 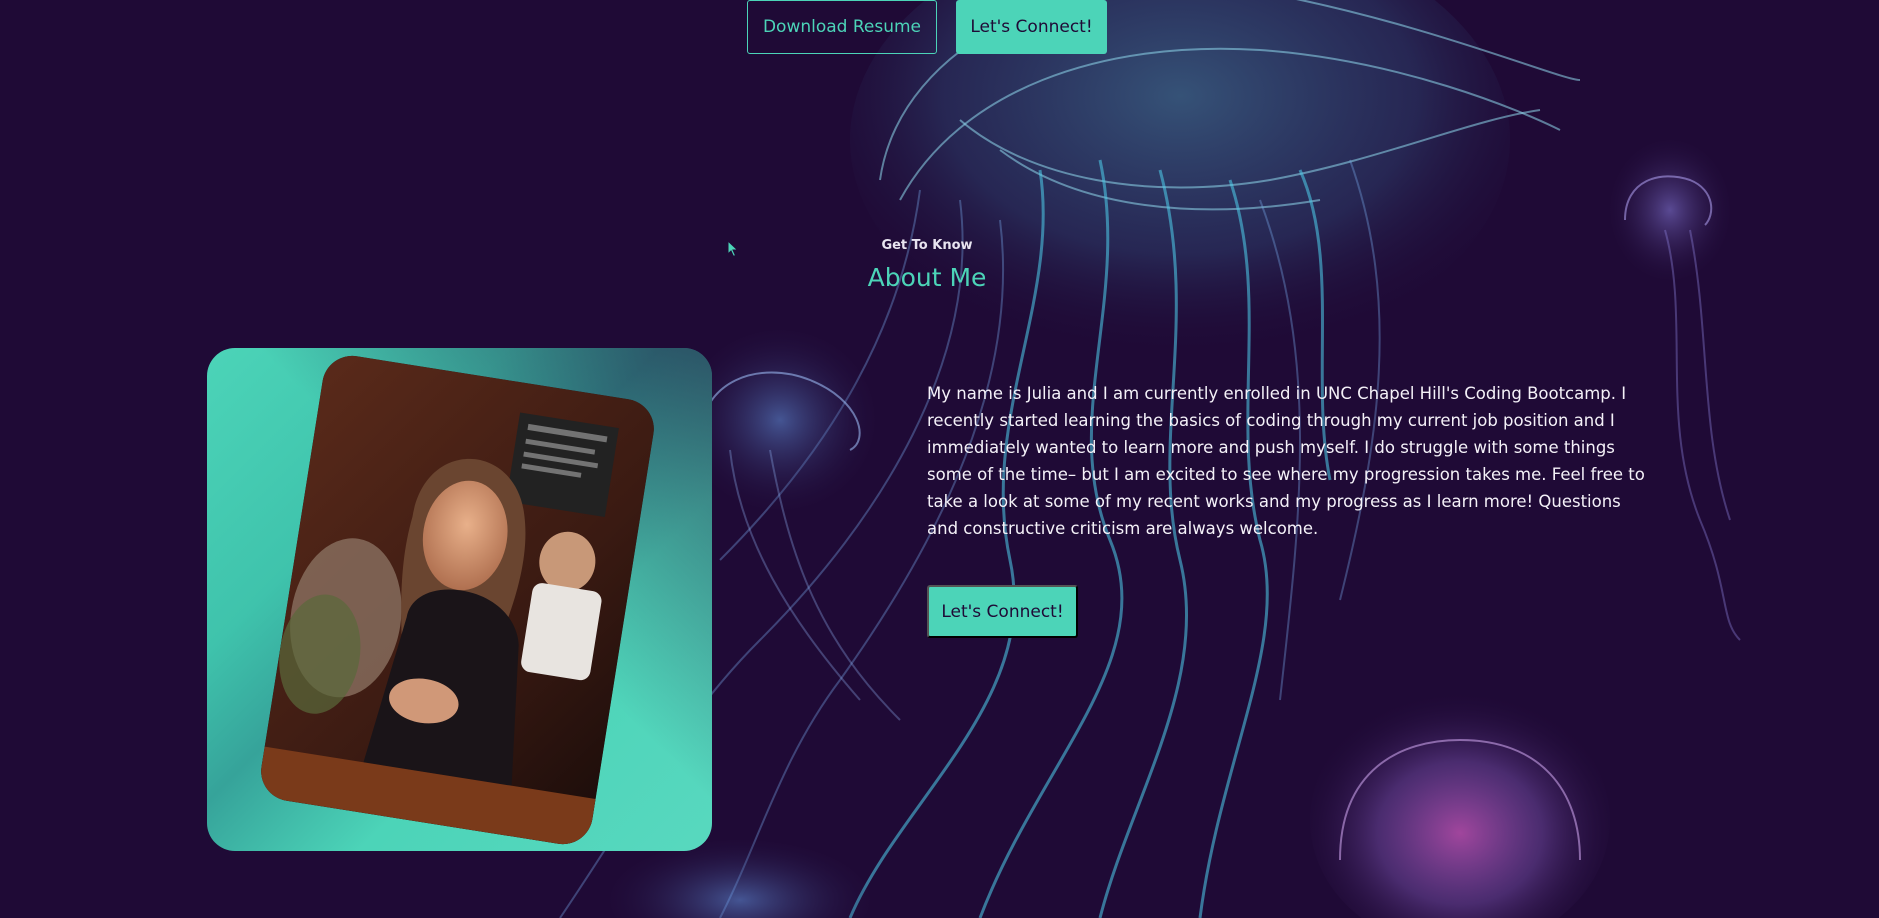 I want to click on mouse-pointer-icon, so click(x=733, y=249).